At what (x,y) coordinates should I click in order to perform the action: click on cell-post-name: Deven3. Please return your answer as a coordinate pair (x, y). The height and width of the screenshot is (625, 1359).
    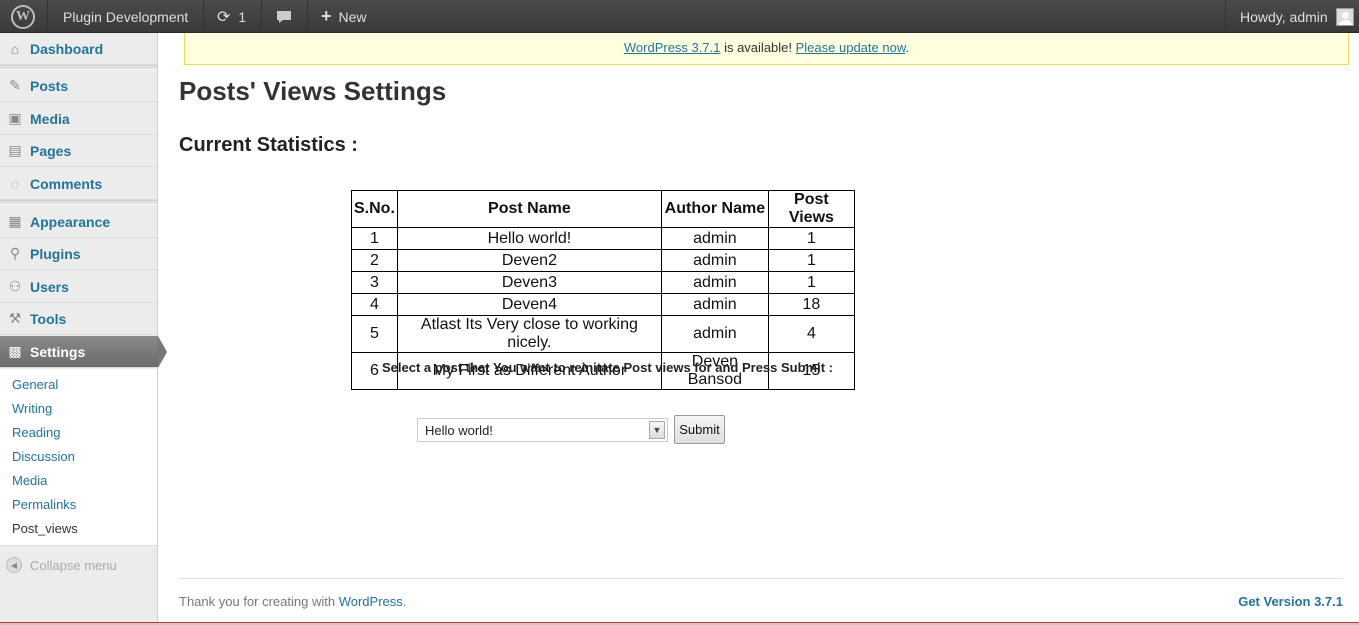
    Looking at the image, I should click on (529, 282).